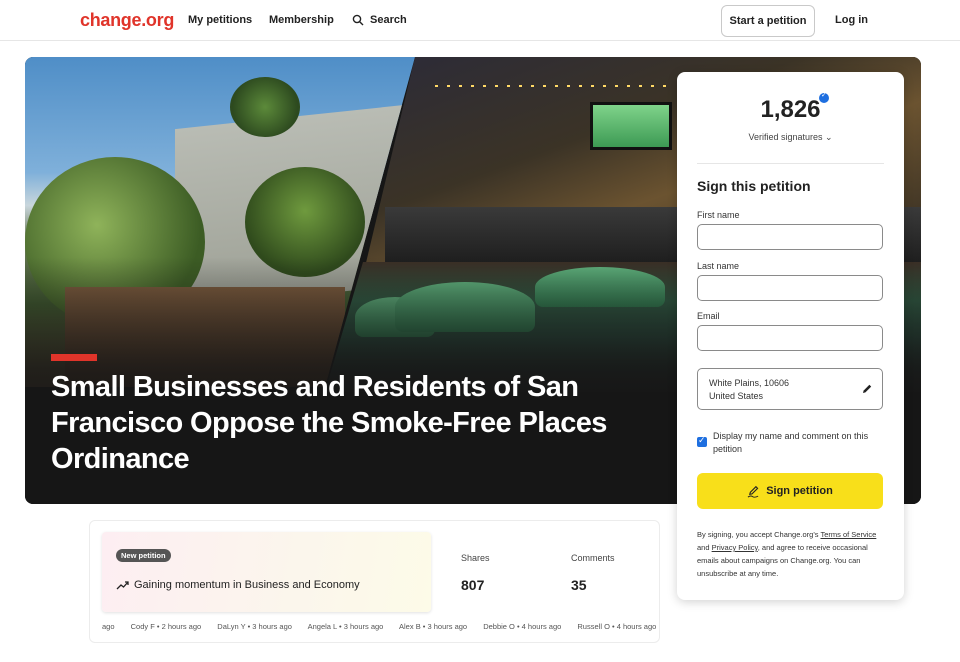 This screenshot has width=960, height=662. What do you see at coordinates (718, 266) in the screenshot?
I see `last-name-label: Last name` at bounding box center [718, 266].